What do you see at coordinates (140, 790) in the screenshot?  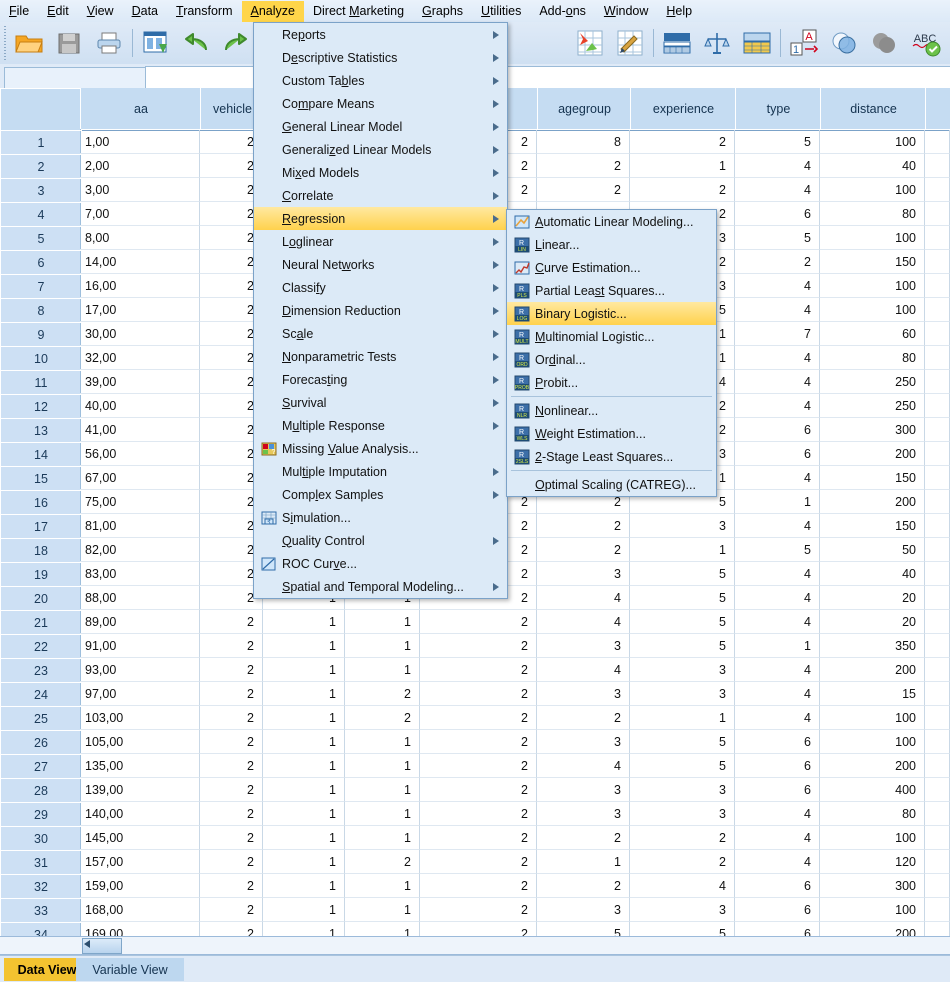 I see `data-cell: 139,00` at bounding box center [140, 790].